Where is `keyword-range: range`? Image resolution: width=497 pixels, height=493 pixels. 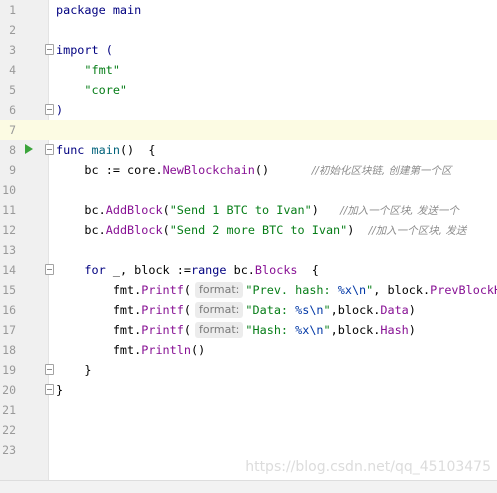
keyword-range: range is located at coordinates (208, 270).